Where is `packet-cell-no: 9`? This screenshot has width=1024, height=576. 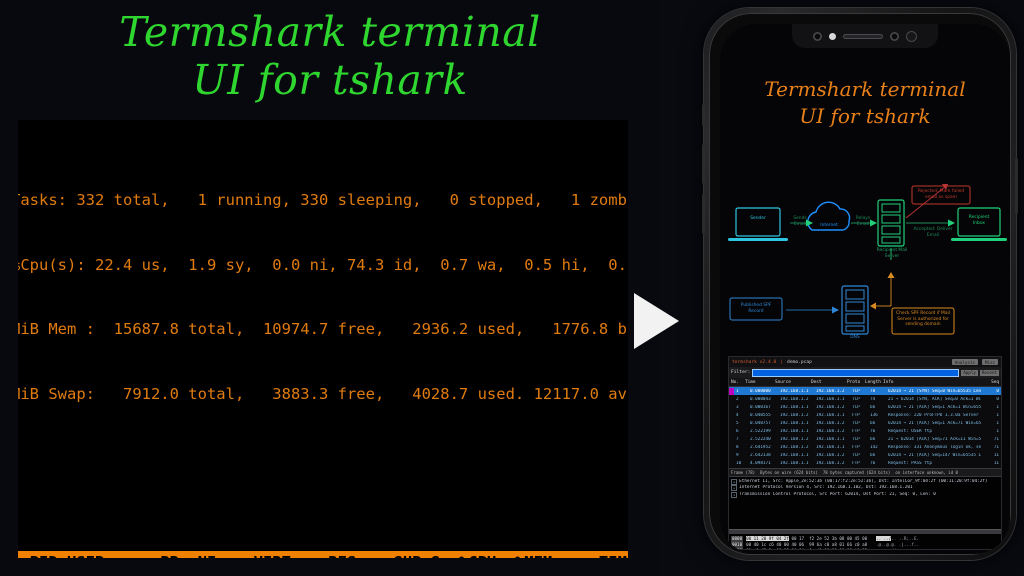 packet-cell-no: 9 is located at coordinates (737, 456).